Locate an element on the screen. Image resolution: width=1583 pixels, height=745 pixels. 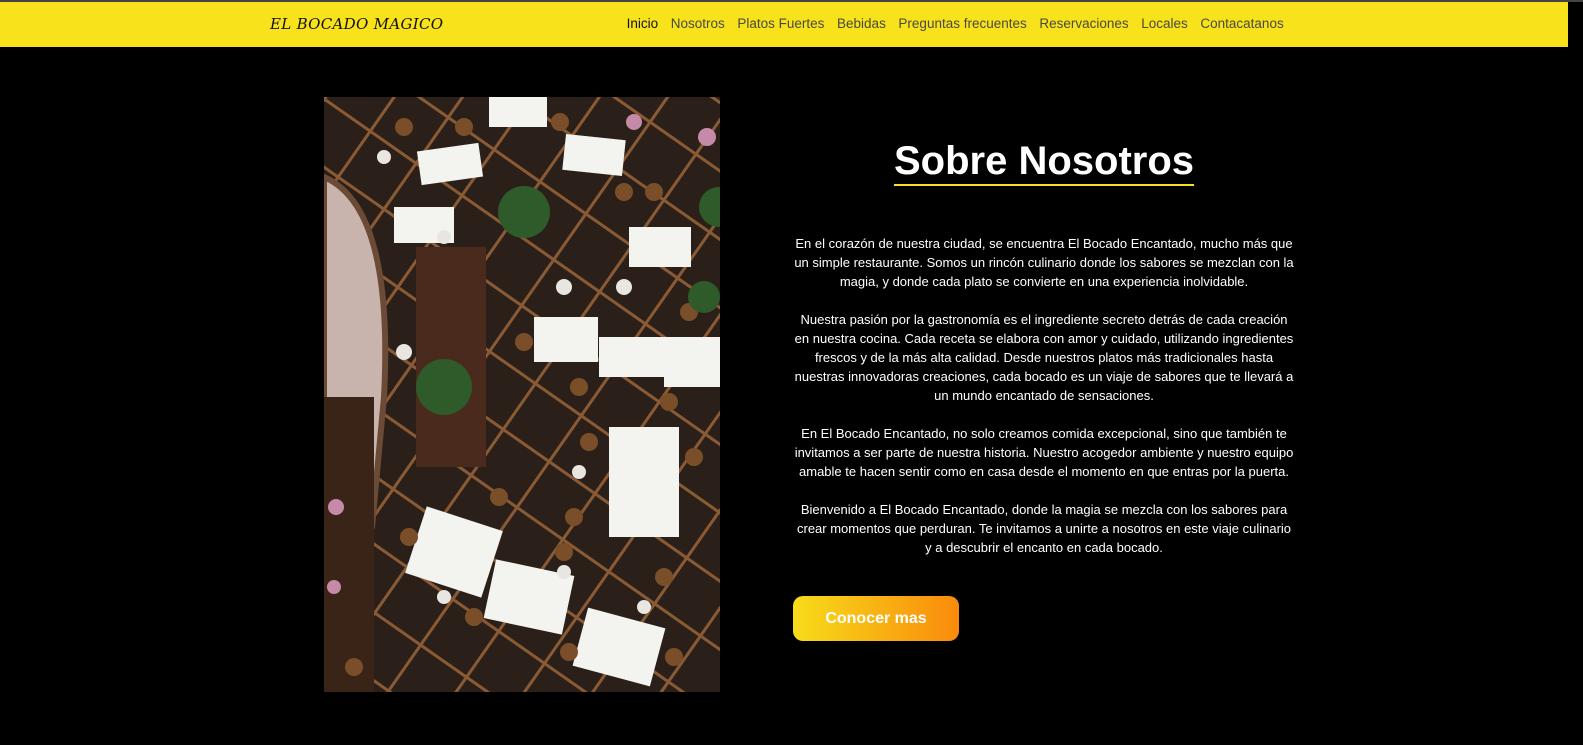
nav-item-contactanos: Contacatanos is located at coordinates (1242, 23).